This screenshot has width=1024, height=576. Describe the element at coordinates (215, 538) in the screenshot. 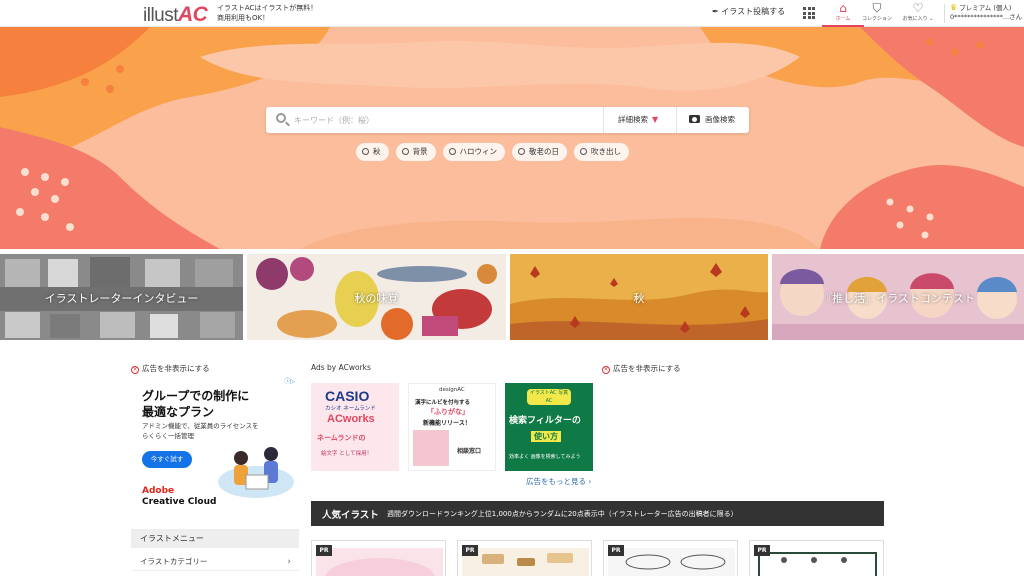

I see `illustration-menu-title: イラストメニュー` at that location.